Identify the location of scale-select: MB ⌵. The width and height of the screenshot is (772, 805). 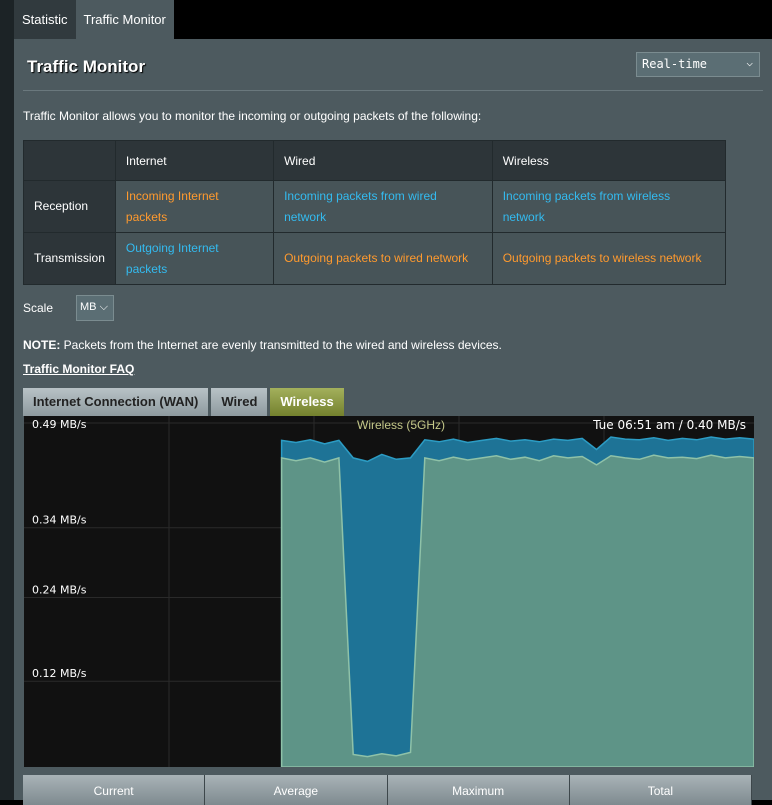
(95, 308).